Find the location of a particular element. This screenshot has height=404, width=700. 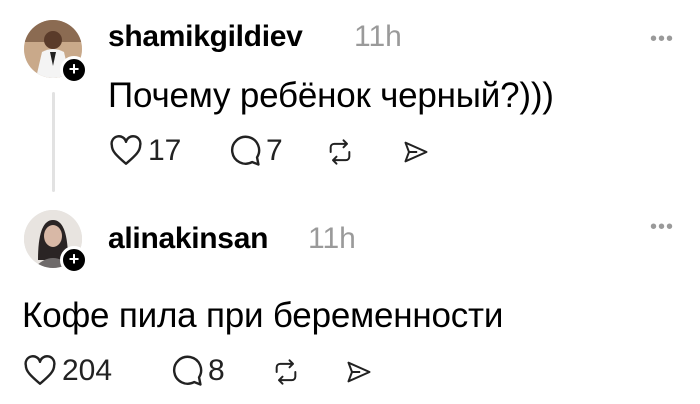

like-count: 204 is located at coordinates (87, 370).